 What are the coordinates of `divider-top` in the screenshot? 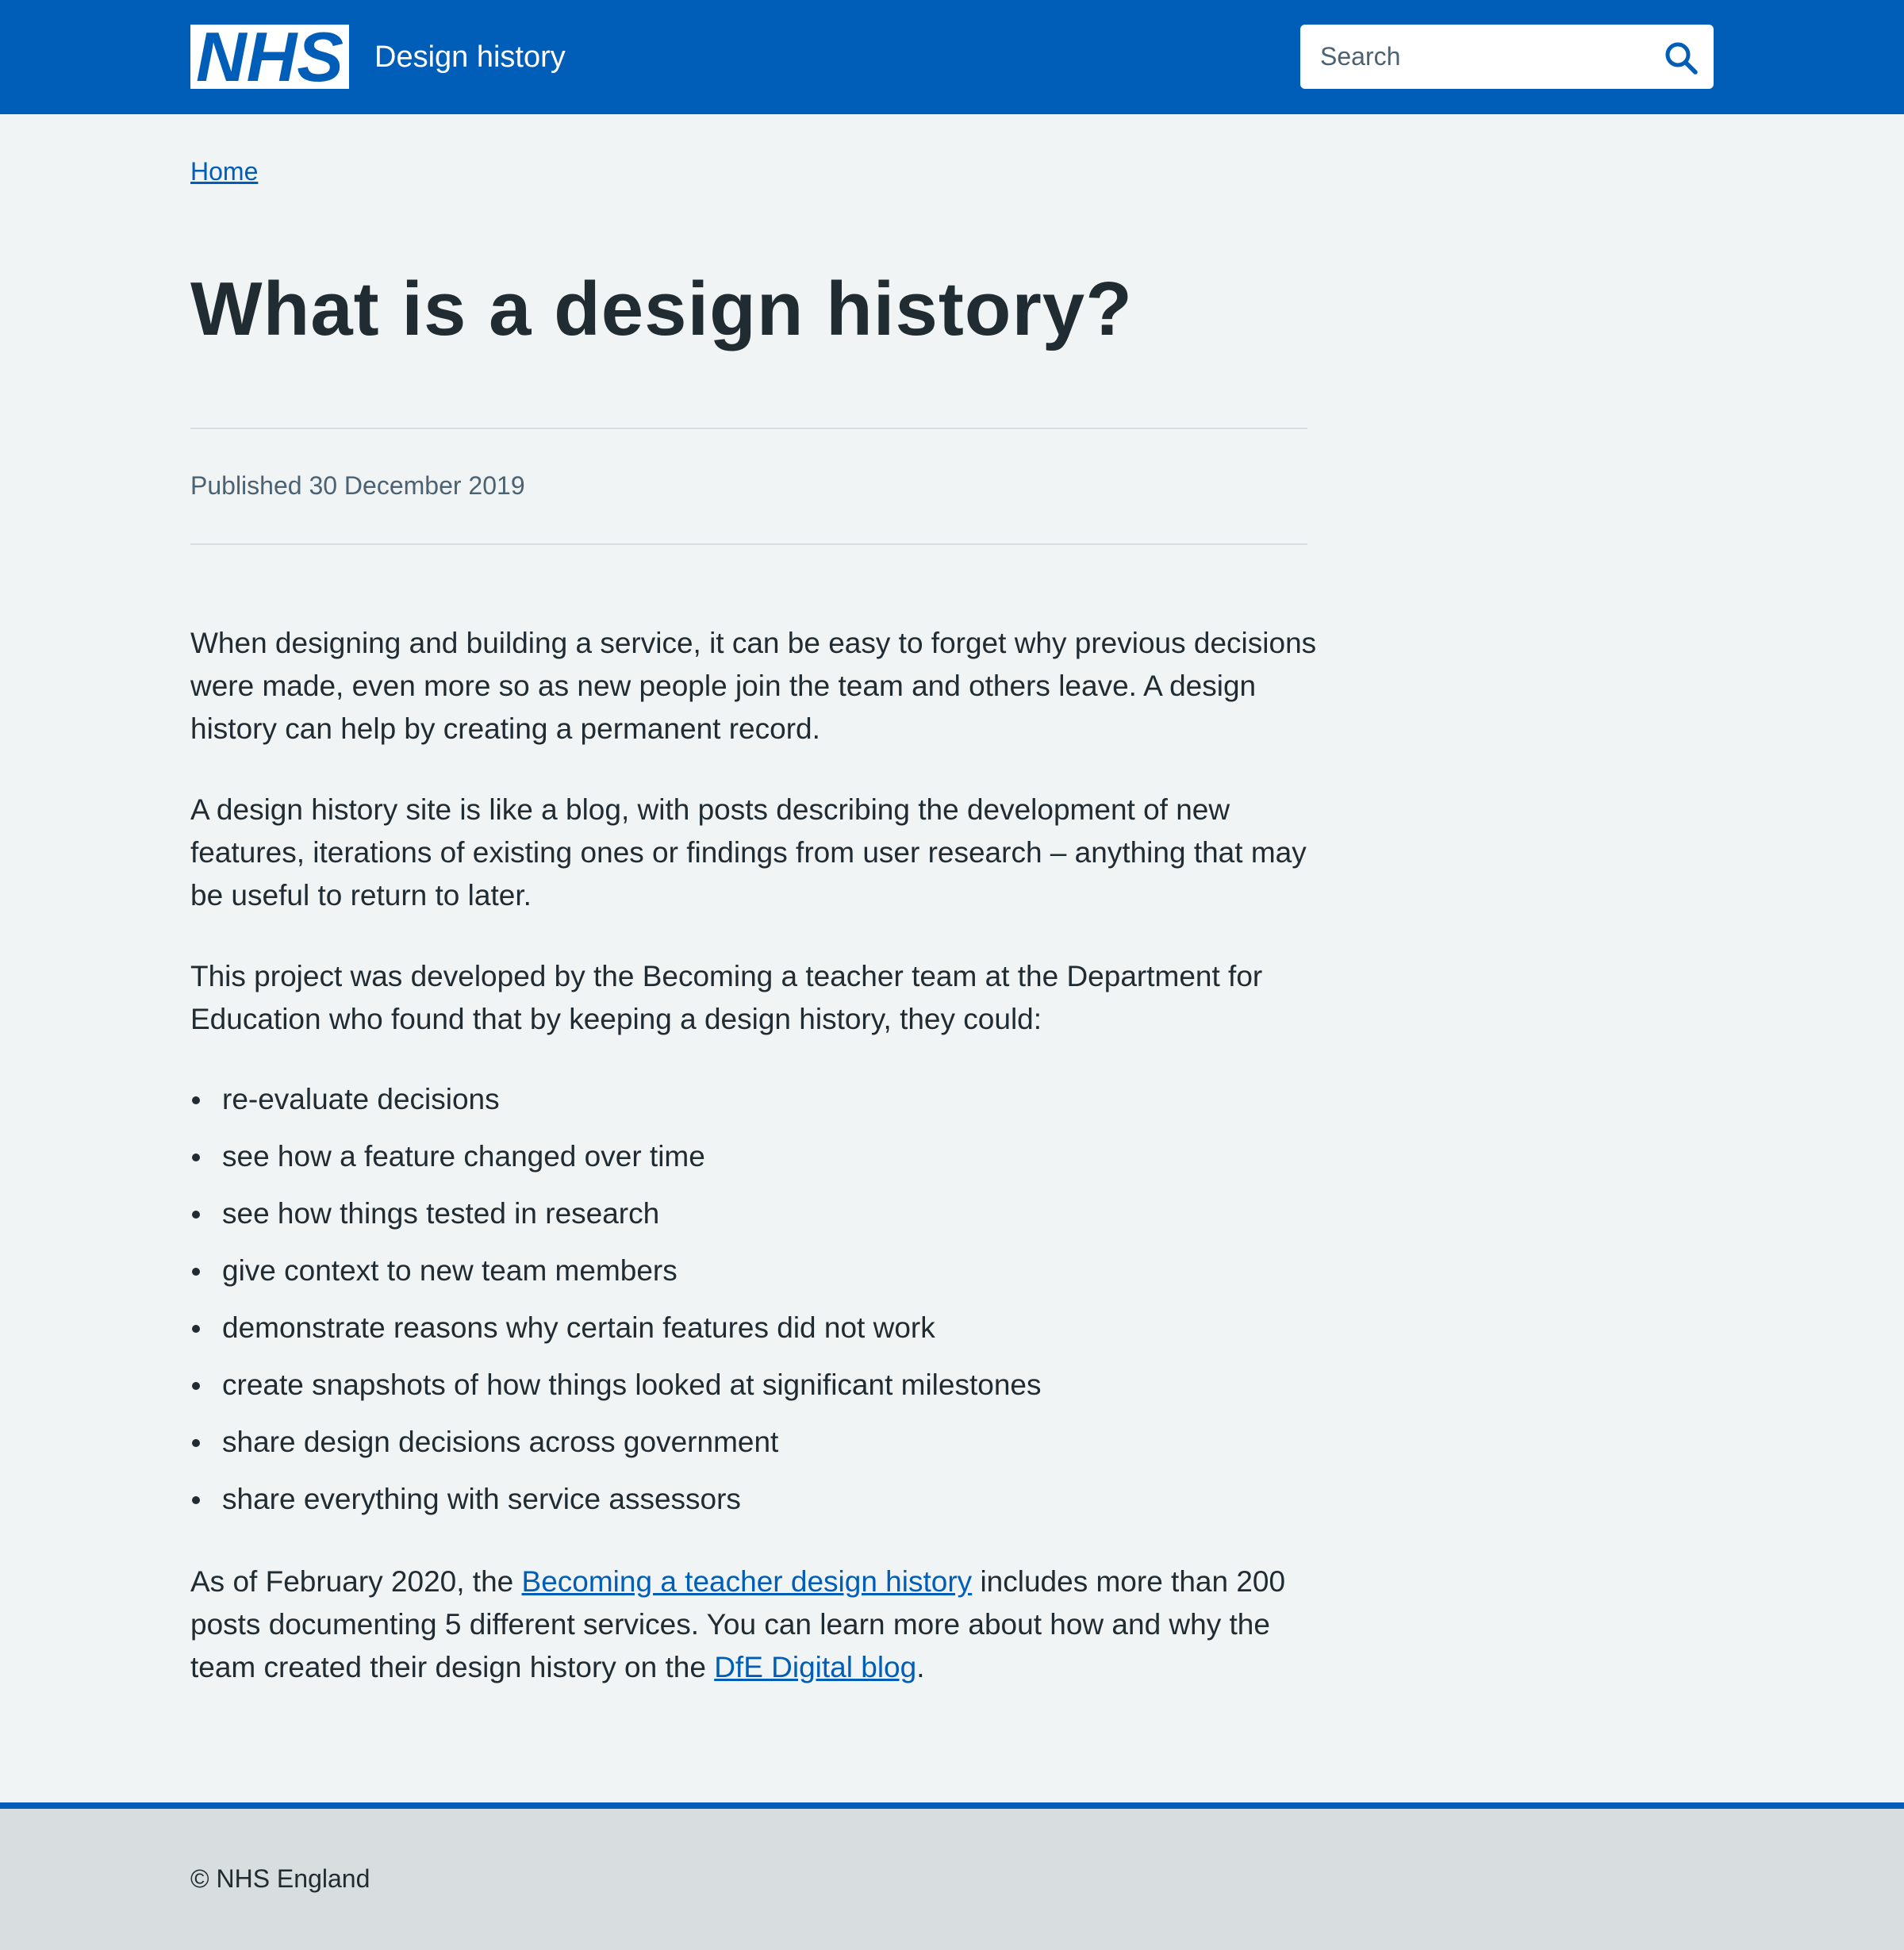 It's located at (748, 428).